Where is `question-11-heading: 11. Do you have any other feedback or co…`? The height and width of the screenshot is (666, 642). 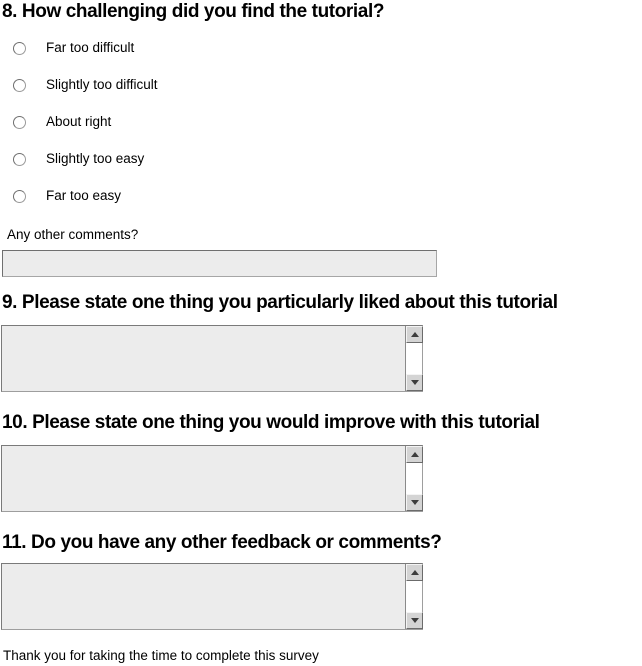
question-11-heading: 11. Do you have any other feedback or co… is located at coordinates (222, 542).